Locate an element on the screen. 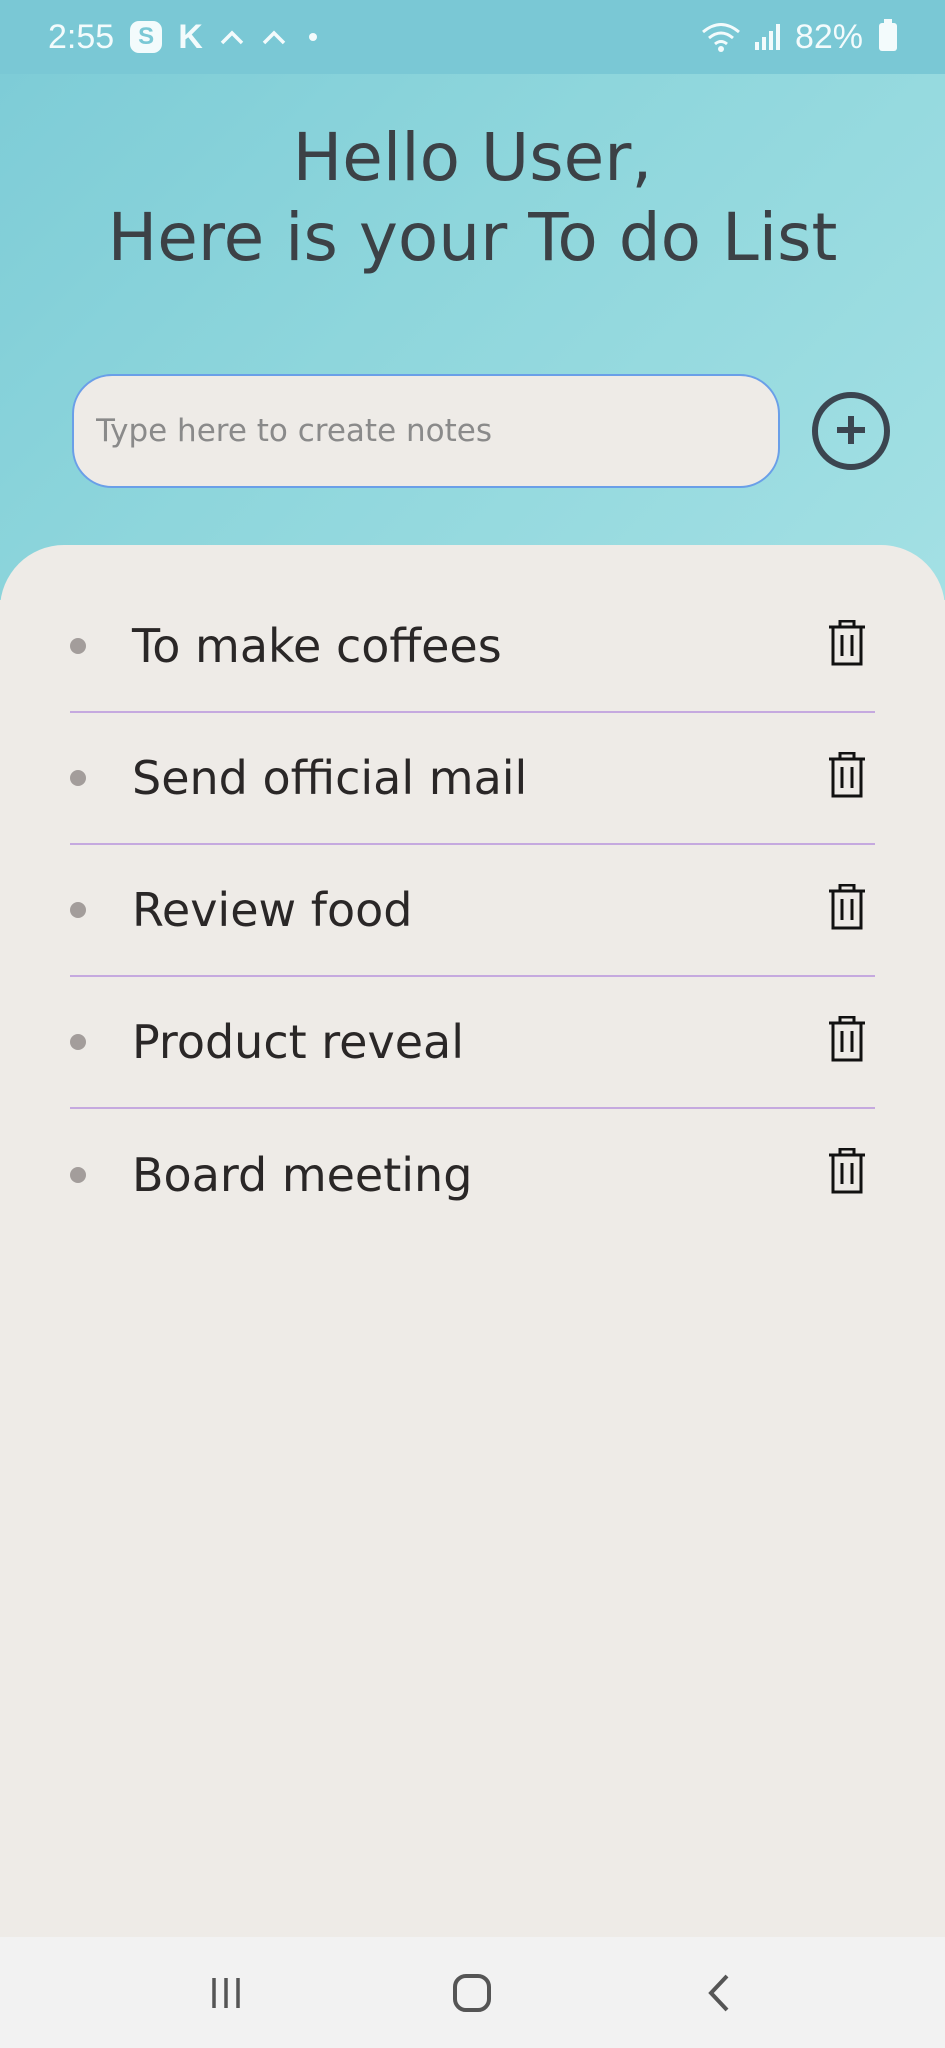  recents-button is located at coordinates (226, 1993).